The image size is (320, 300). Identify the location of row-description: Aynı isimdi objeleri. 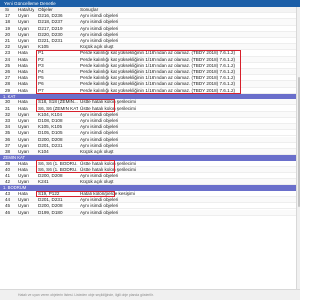
(99, 212).